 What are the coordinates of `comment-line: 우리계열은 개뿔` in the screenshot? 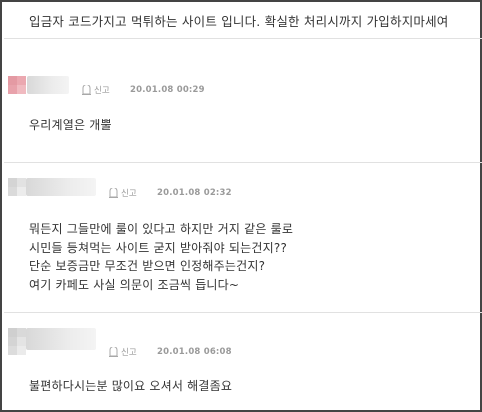 It's located at (70, 125).